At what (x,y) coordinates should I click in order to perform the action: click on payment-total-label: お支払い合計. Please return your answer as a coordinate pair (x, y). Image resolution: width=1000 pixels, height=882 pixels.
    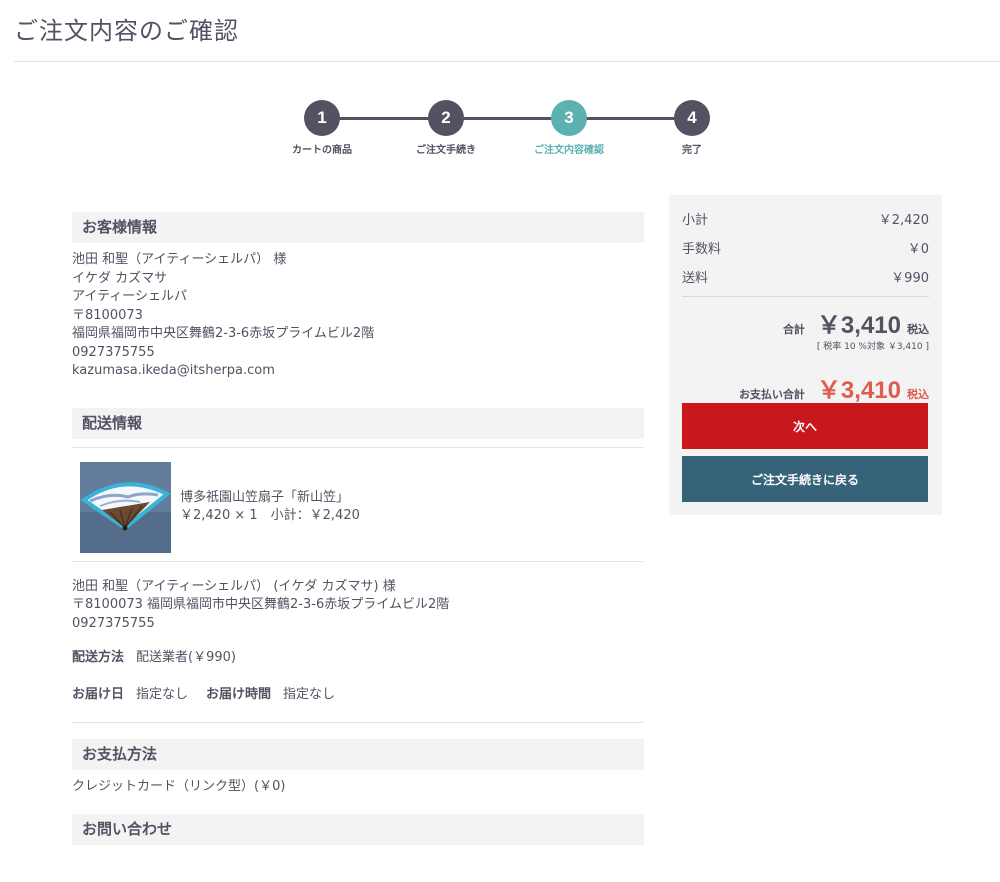
    Looking at the image, I should click on (771, 394).